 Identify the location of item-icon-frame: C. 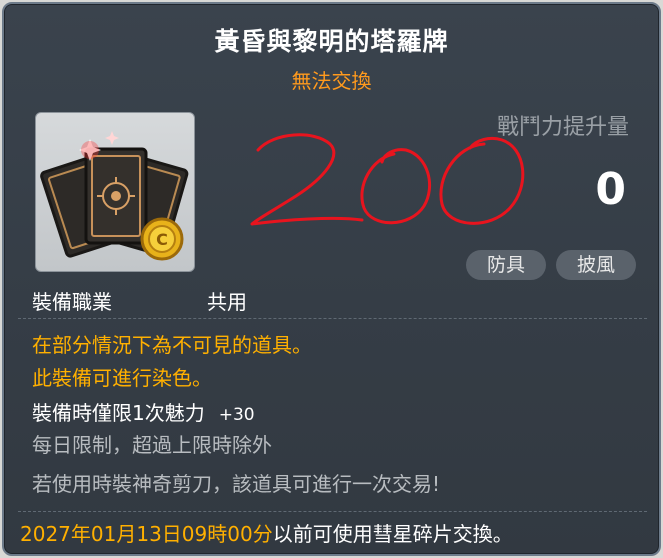
(115, 192).